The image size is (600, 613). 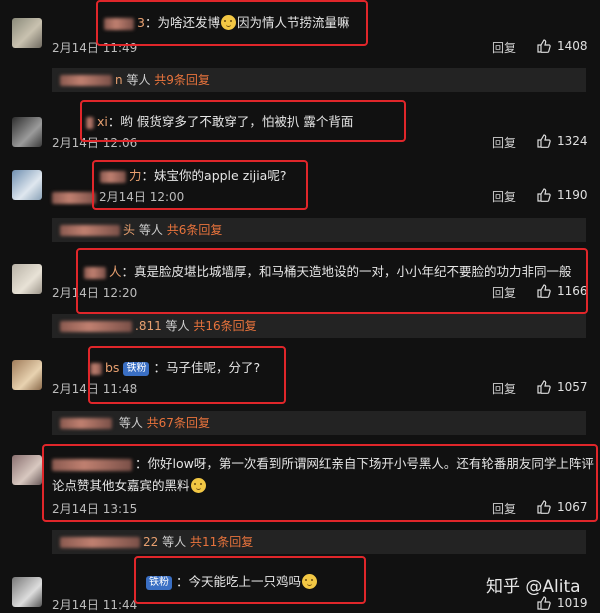 What do you see at coordinates (141, 22) in the screenshot?
I see `username: 3` at bounding box center [141, 22].